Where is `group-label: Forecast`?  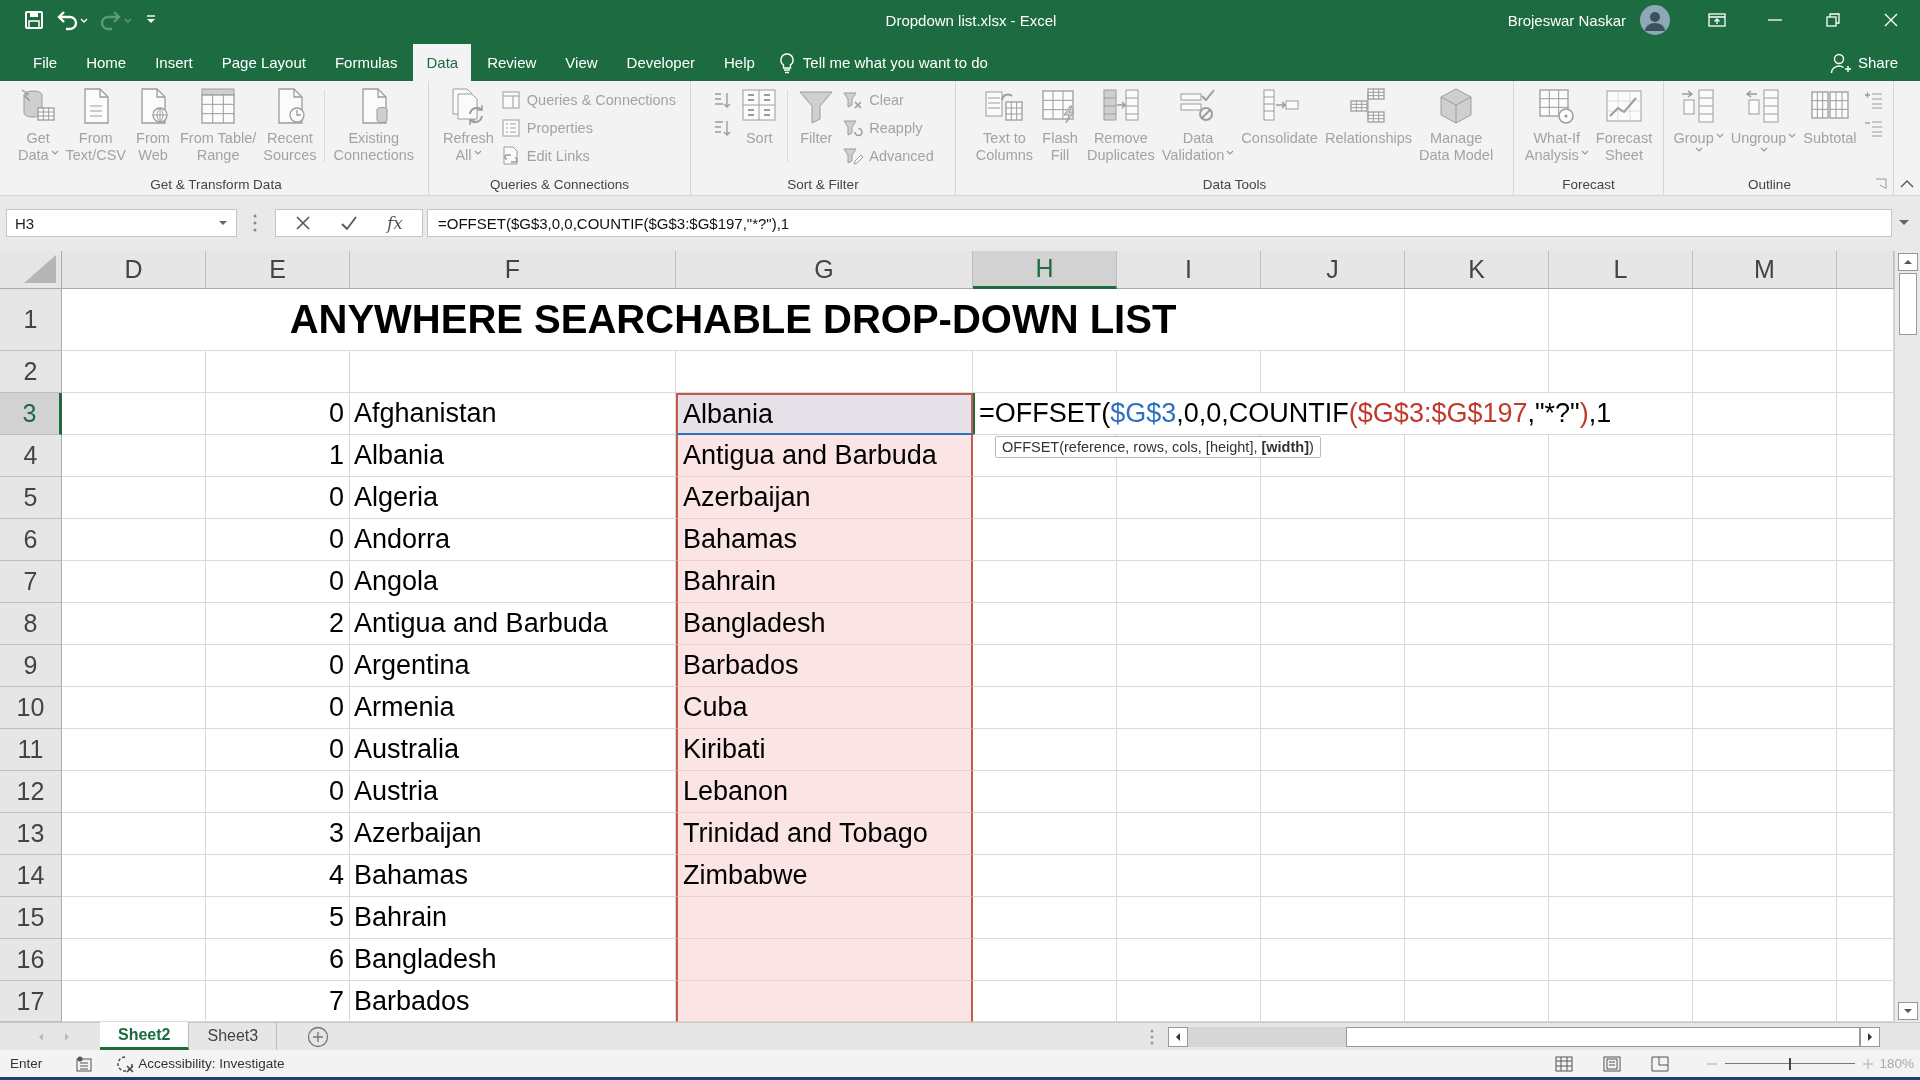
group-label: Forecast is located at coordinates (1588, 184).